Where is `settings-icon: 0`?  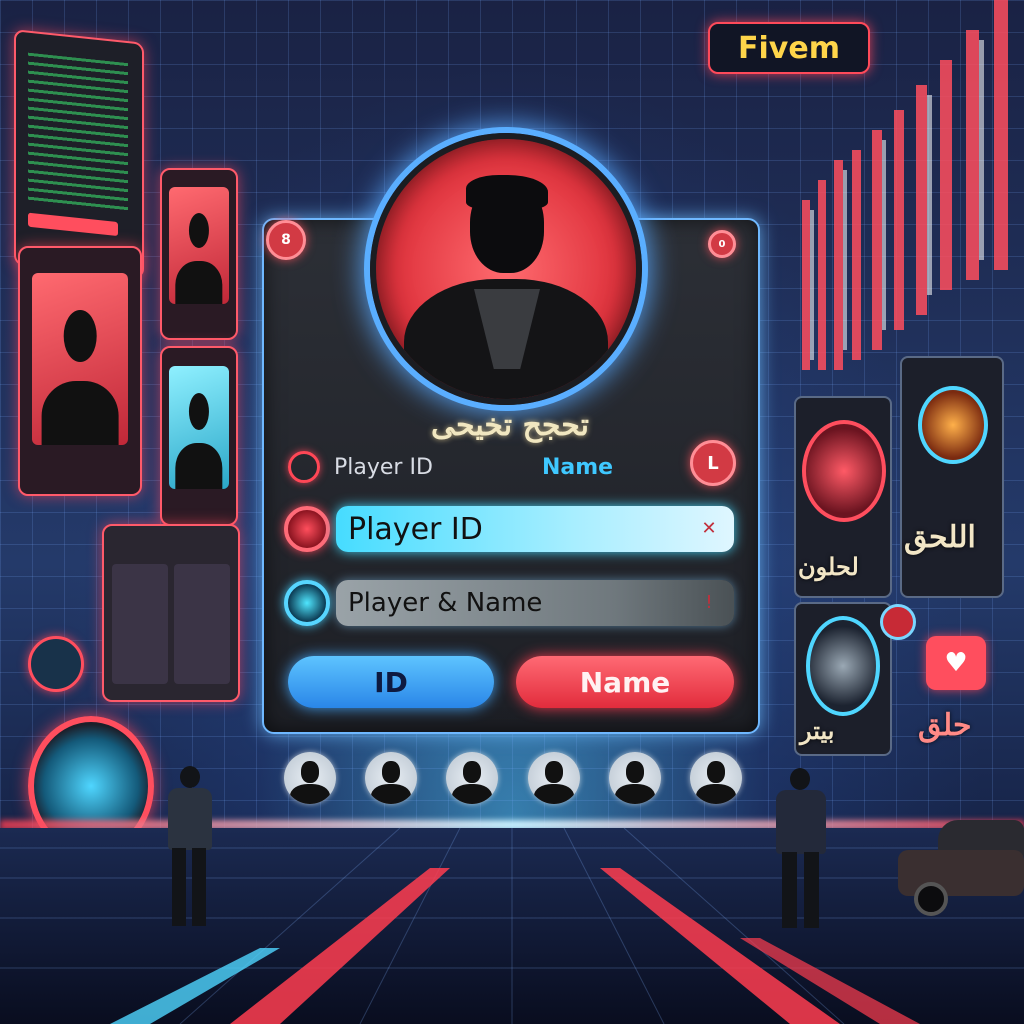
settings-icon: 0 is located at coordinates (722, 244).